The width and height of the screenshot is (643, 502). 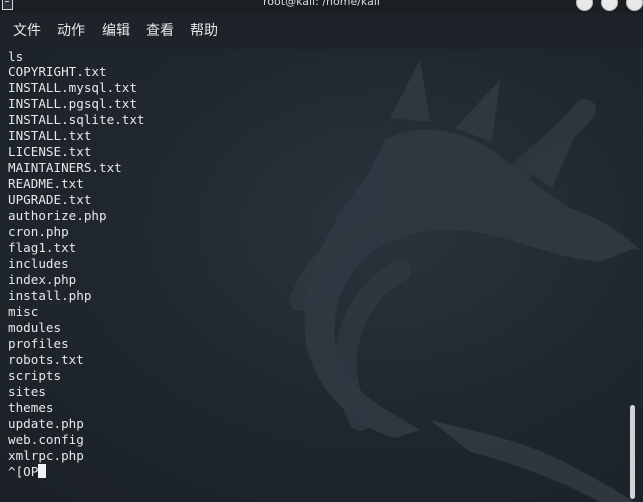 What do you see at coordinates (42, 279) in the screenshot?
I see `output-line: index.php` at bounding box center [42, 279].